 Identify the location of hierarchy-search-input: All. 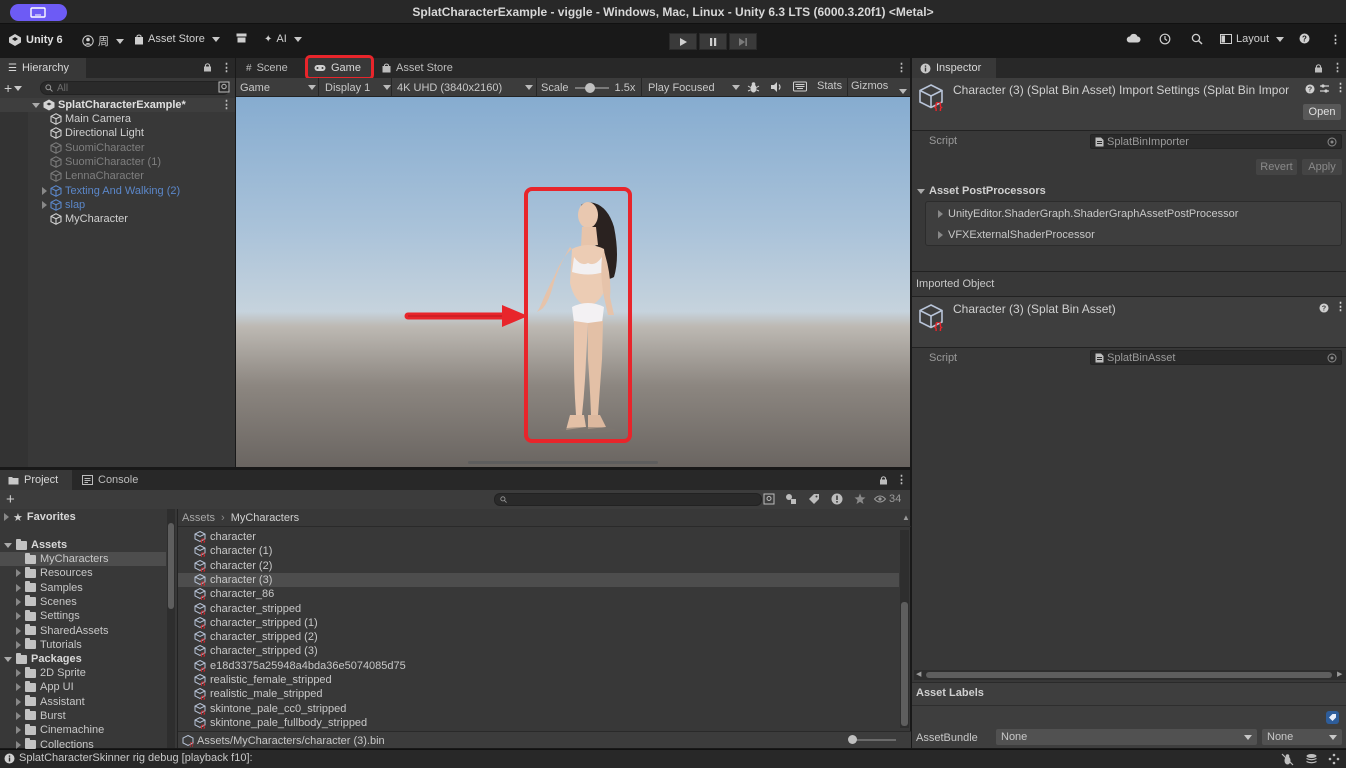
(135, 88).